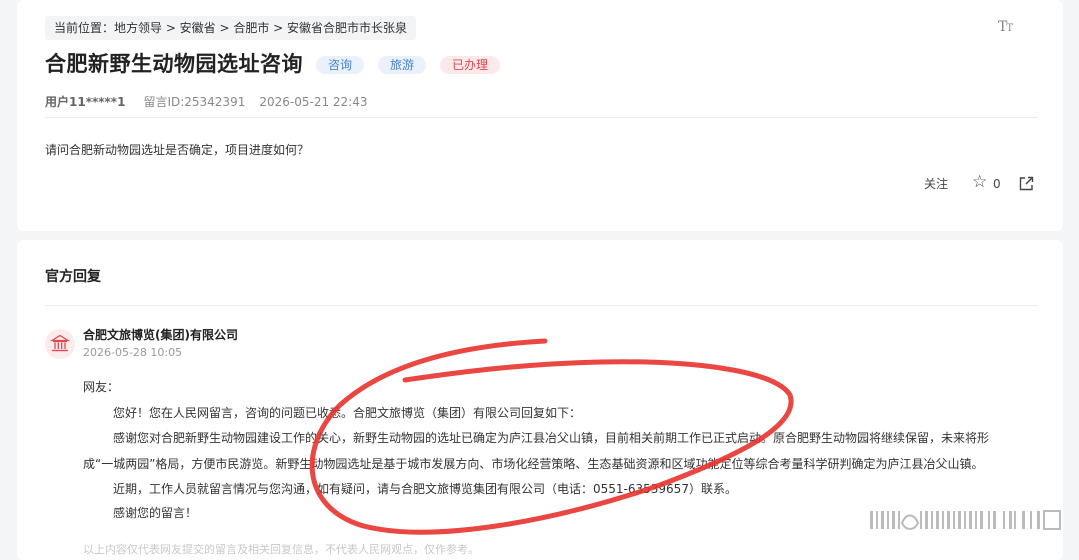 The image size is (1079, 560). What do you see at coordinates (281, 549) in the screenshot?
I see `disclaimer-text: 以上内容仅代表网友提交的留言及相关回复信息，不代表人民网观点，仅作参考。` at bounding box center [281, 549].